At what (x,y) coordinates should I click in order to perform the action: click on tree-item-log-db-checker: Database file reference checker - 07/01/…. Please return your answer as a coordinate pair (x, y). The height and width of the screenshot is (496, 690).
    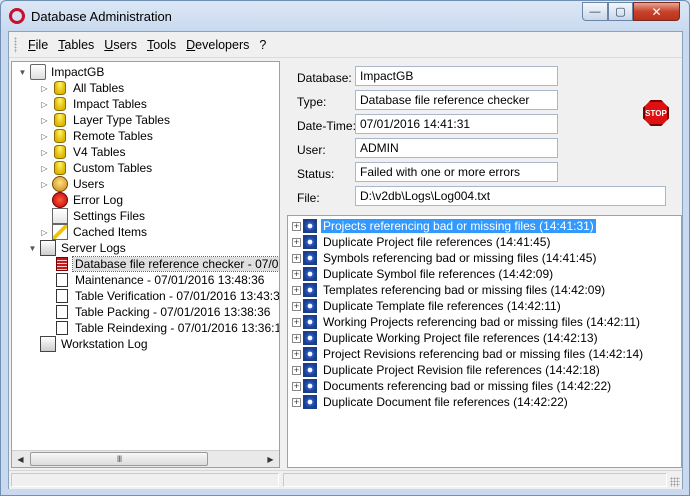
    Looking at the image, I should click on (166, 264).